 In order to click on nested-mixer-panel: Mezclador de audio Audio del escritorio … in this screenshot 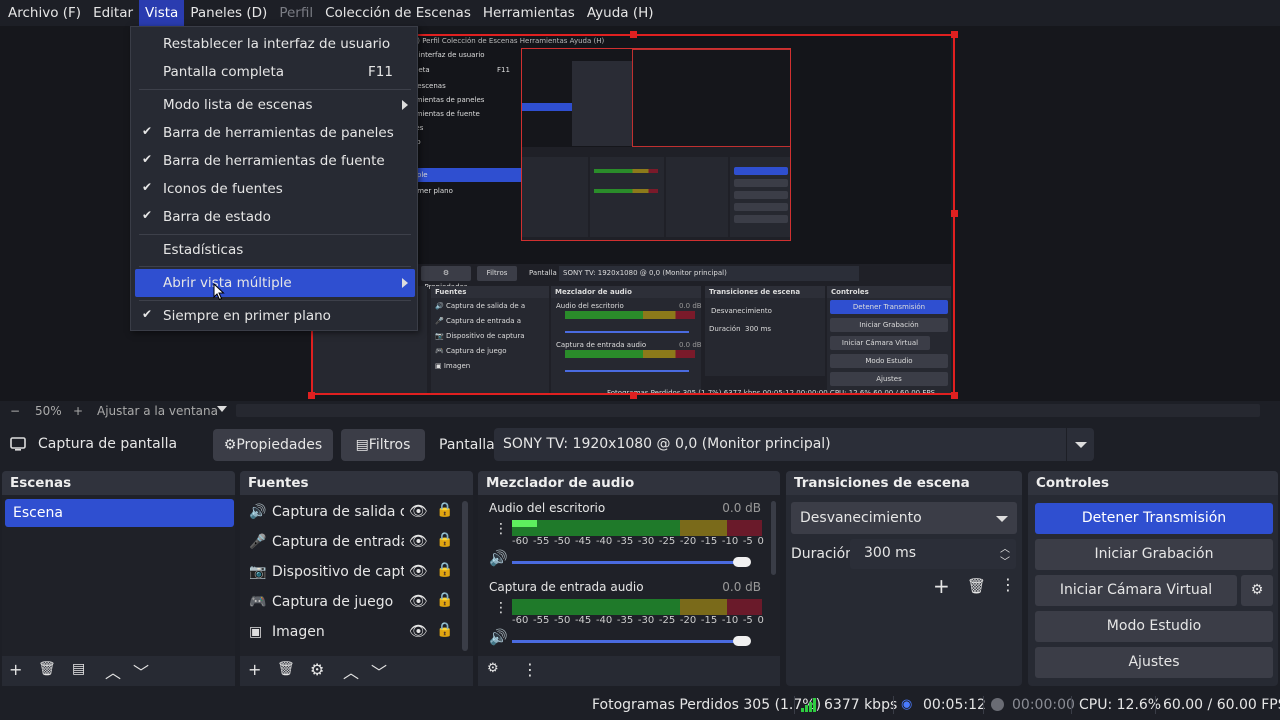, I will do `click(626, 340)`.